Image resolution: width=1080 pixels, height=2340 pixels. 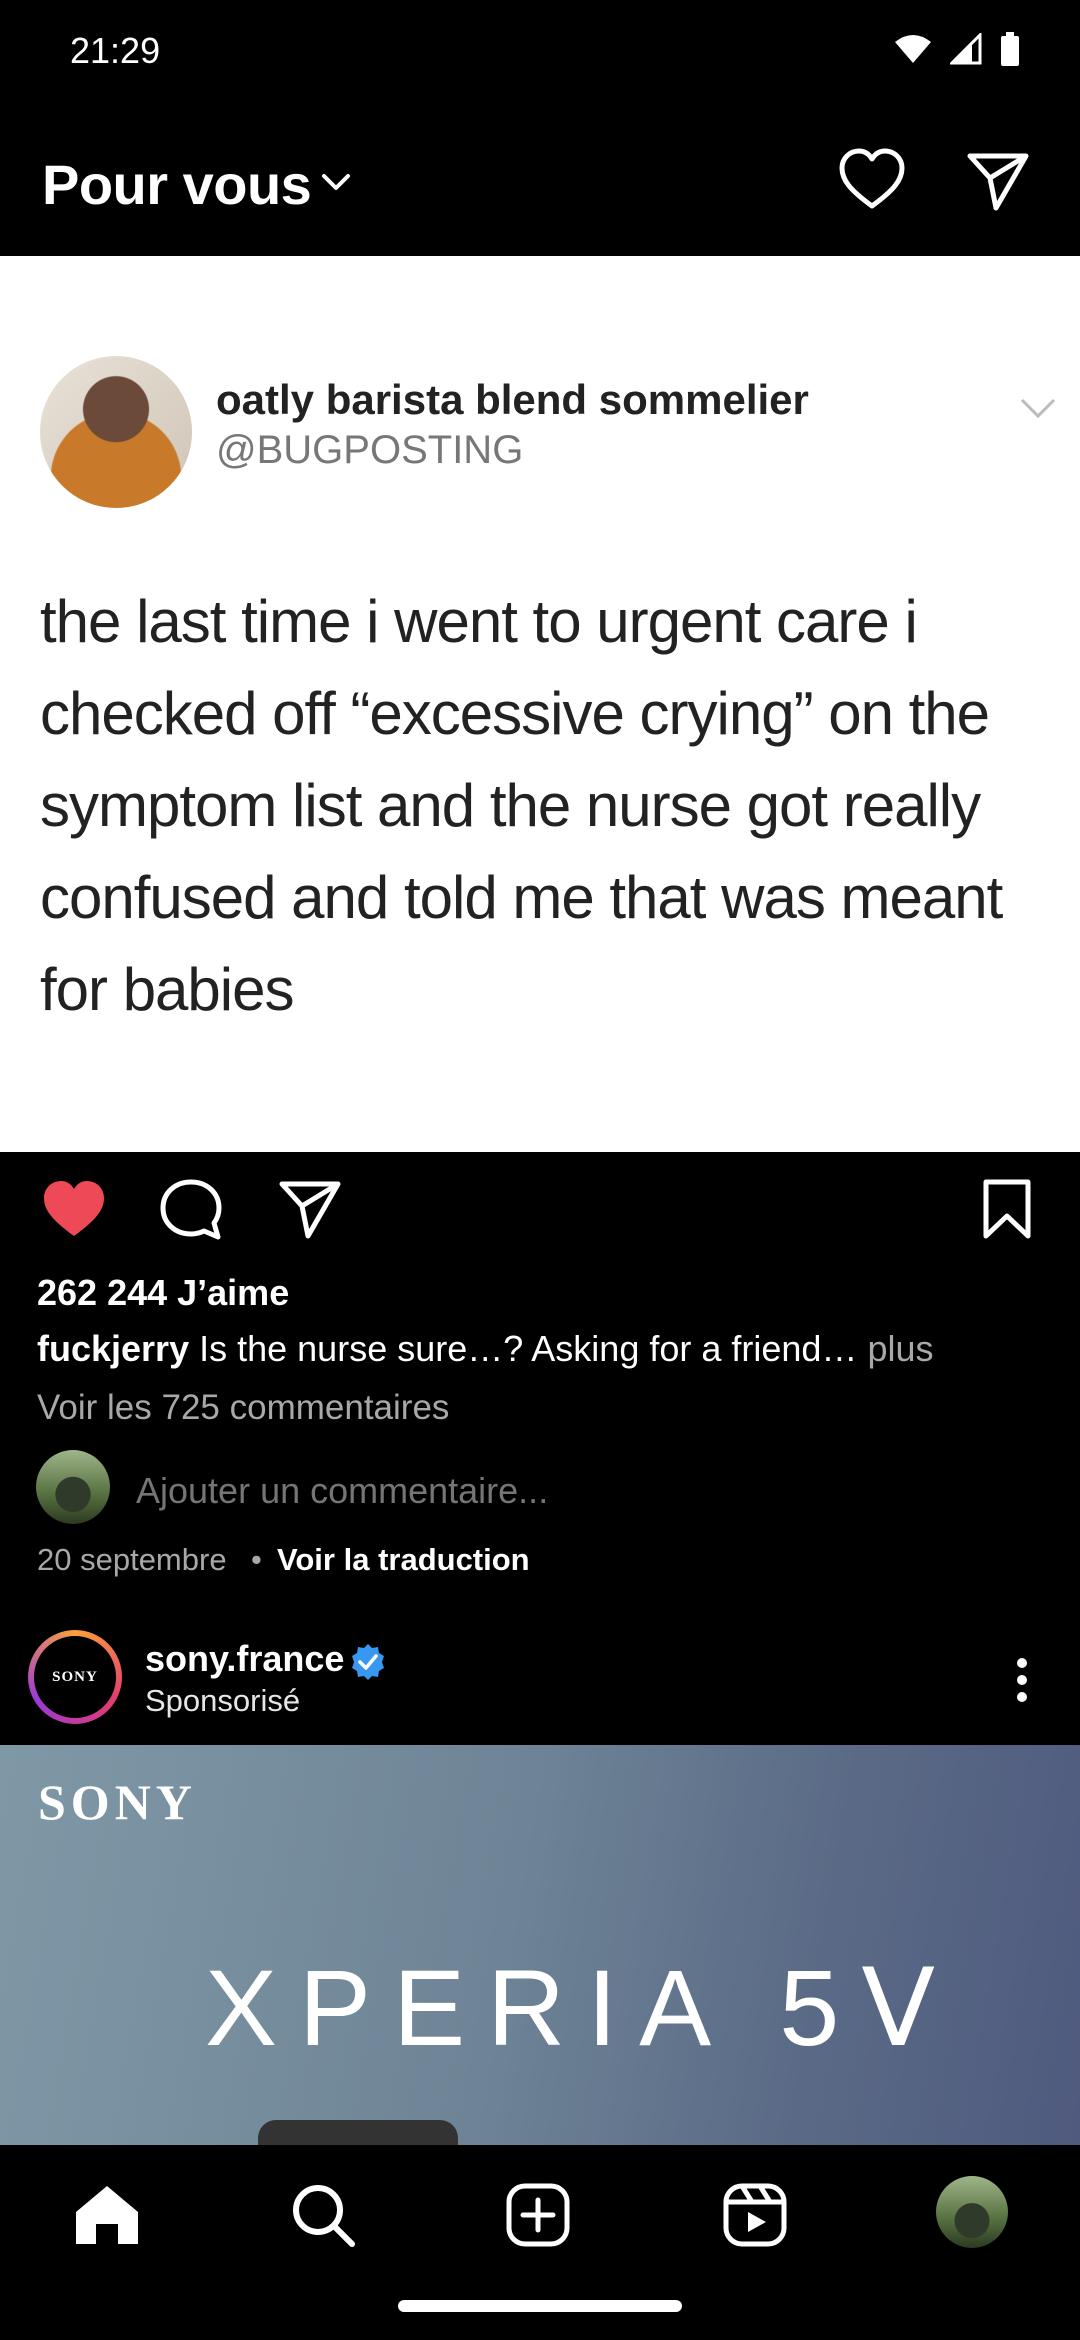 What do you see at coordinates (370, 450) in the screenshot?
I see `tweet-handle: @BUGPOSTING` at bounding box center [370, 450].